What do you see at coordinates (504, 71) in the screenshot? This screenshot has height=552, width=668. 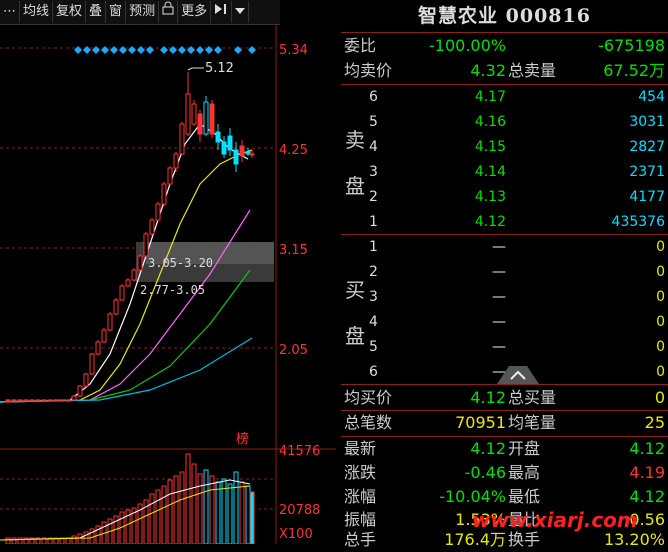 I see `avg-sell-row: 均卖价 4.32 总卖量 67.52万` at bounding box center [504, 71].